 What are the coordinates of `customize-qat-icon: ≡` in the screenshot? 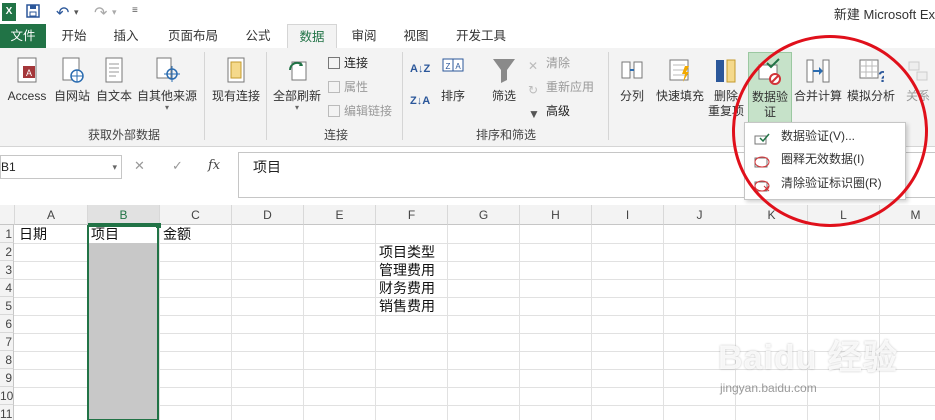 It's located at (135, 14).